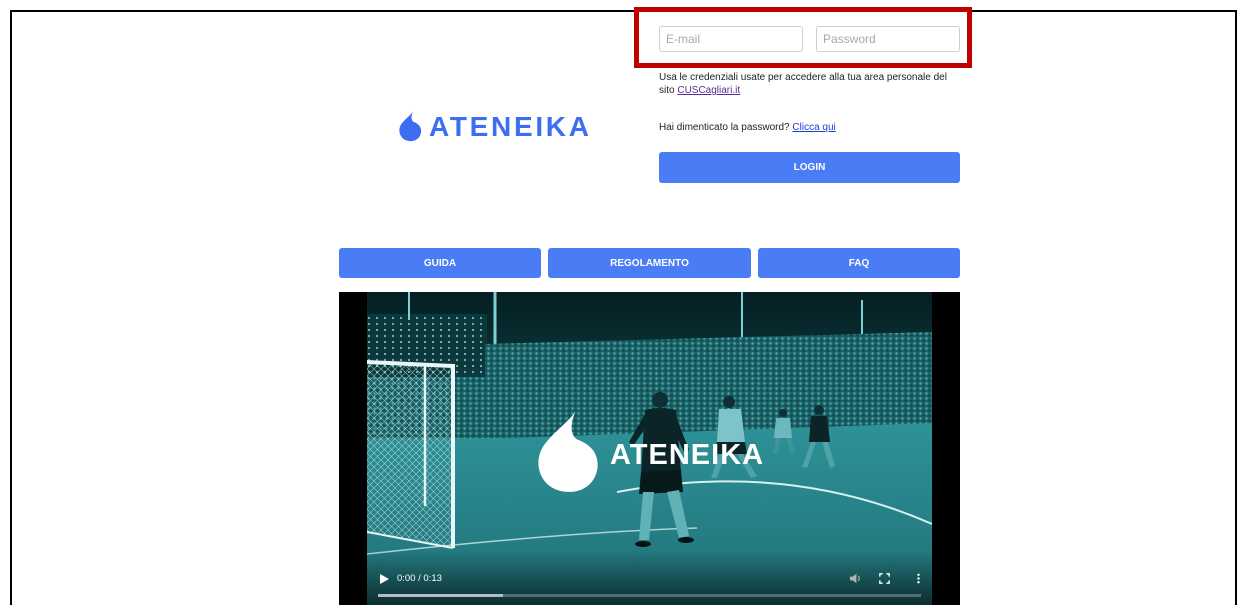 This screenshot has width=1247, height=605. I want to click on ateneika-logo: ATENEIKA, so click(494, 126).